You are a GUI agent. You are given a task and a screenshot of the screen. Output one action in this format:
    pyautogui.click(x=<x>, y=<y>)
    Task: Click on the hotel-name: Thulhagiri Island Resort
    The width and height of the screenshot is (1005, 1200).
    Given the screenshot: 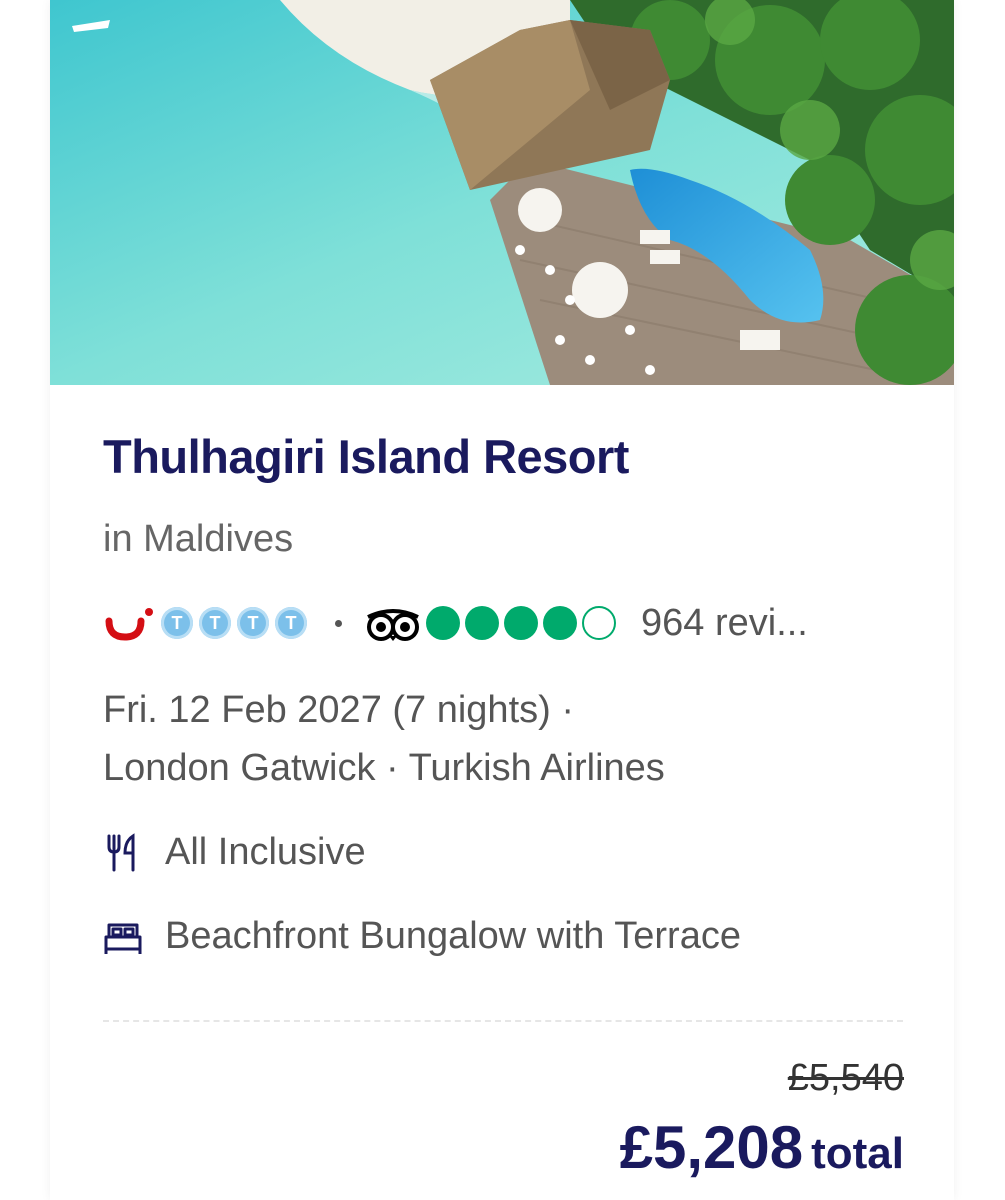 What is the action you would take?
    pyautogui.click(x=366, y=456)
    